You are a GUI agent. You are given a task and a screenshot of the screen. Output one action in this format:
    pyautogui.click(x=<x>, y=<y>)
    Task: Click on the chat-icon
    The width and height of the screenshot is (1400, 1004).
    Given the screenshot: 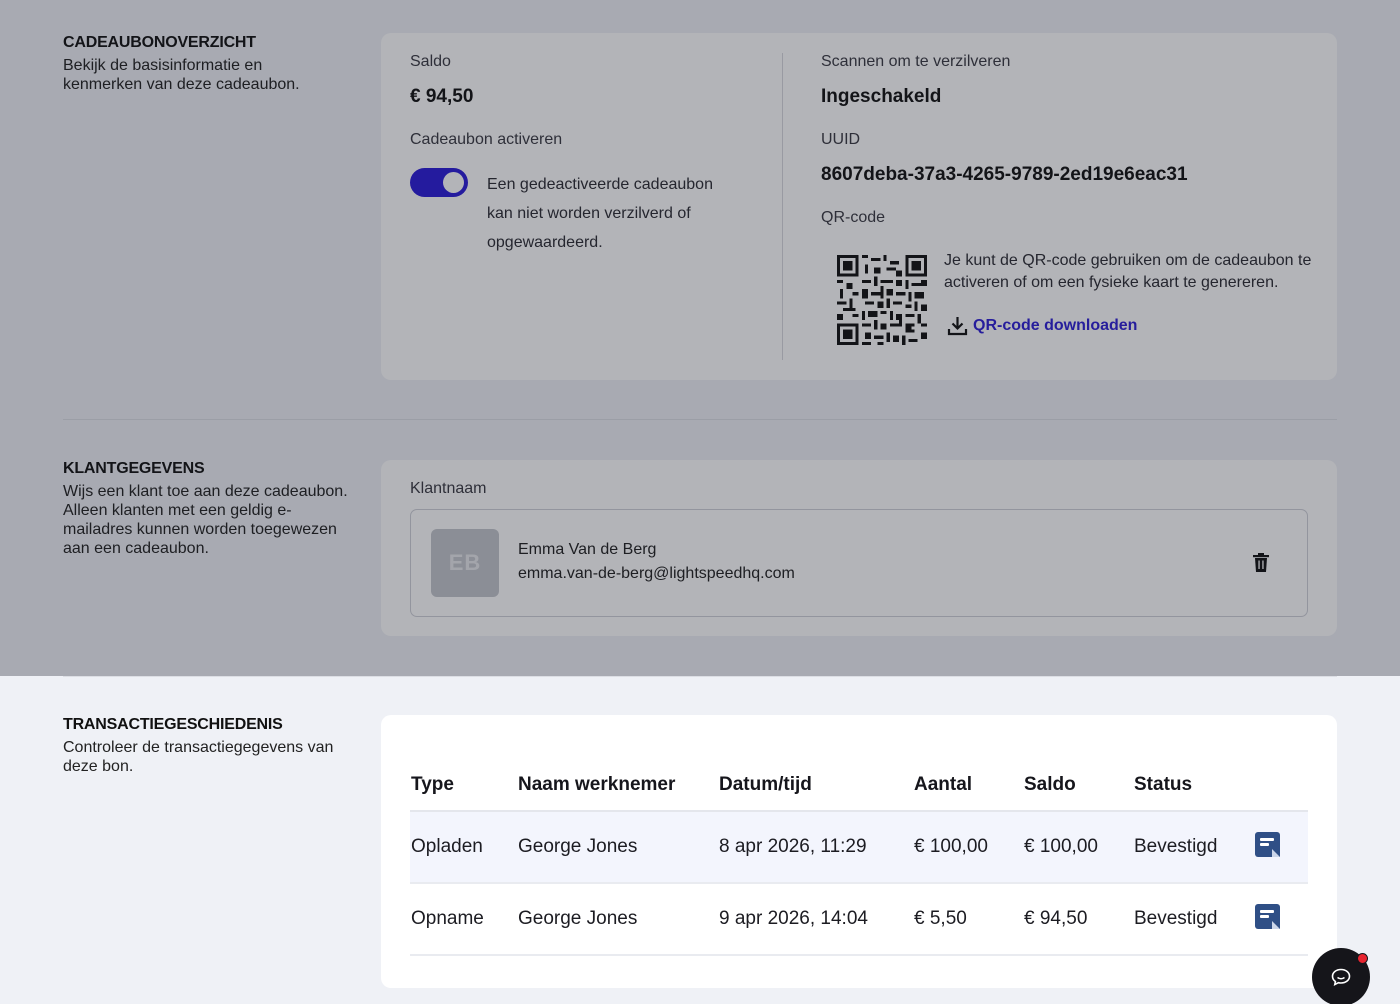 What is the action you would take?
    pyautogui.click(x=1341, y=977)
    